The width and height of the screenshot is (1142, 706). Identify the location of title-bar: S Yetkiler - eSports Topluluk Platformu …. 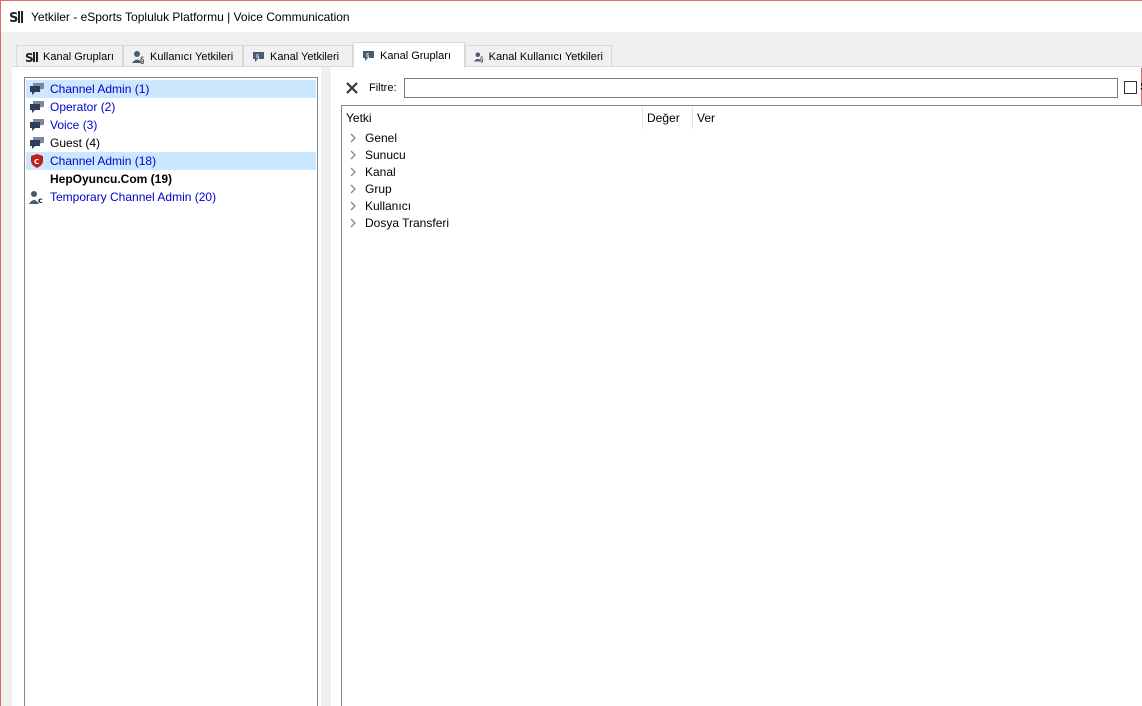
(571, 16).